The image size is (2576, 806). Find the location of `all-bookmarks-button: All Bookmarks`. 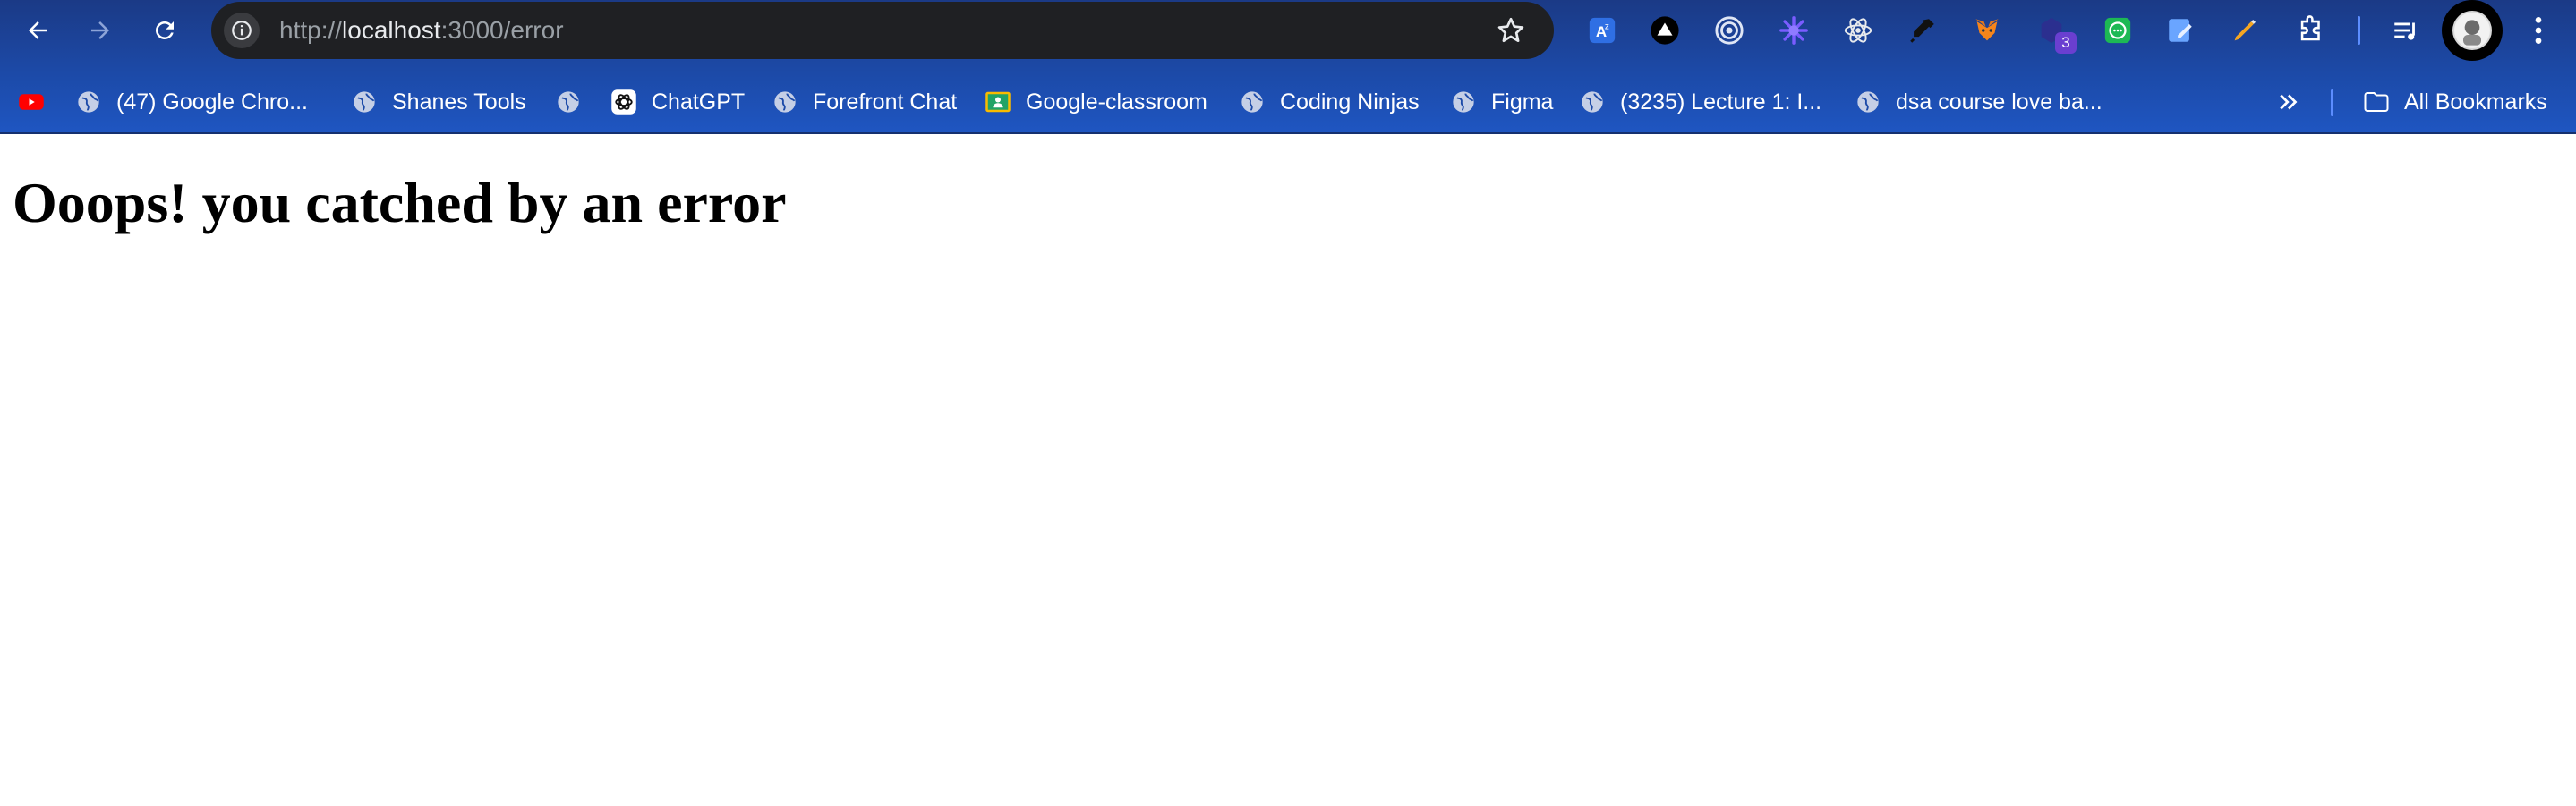

all-bookmarks-button: All Bookmarks is located at coordinates (2455, 102).